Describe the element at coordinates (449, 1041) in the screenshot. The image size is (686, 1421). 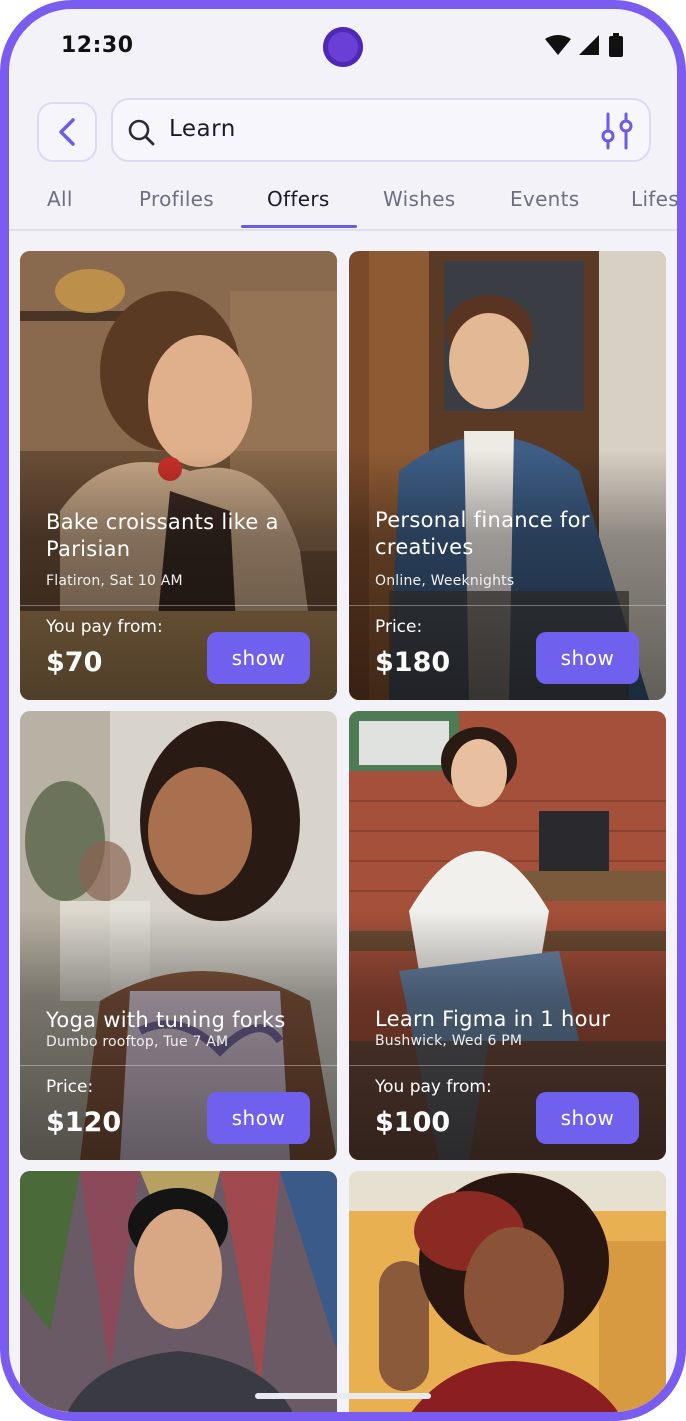
I see `offer-location-time: Bushwick, Wed 6 PM` at that location.